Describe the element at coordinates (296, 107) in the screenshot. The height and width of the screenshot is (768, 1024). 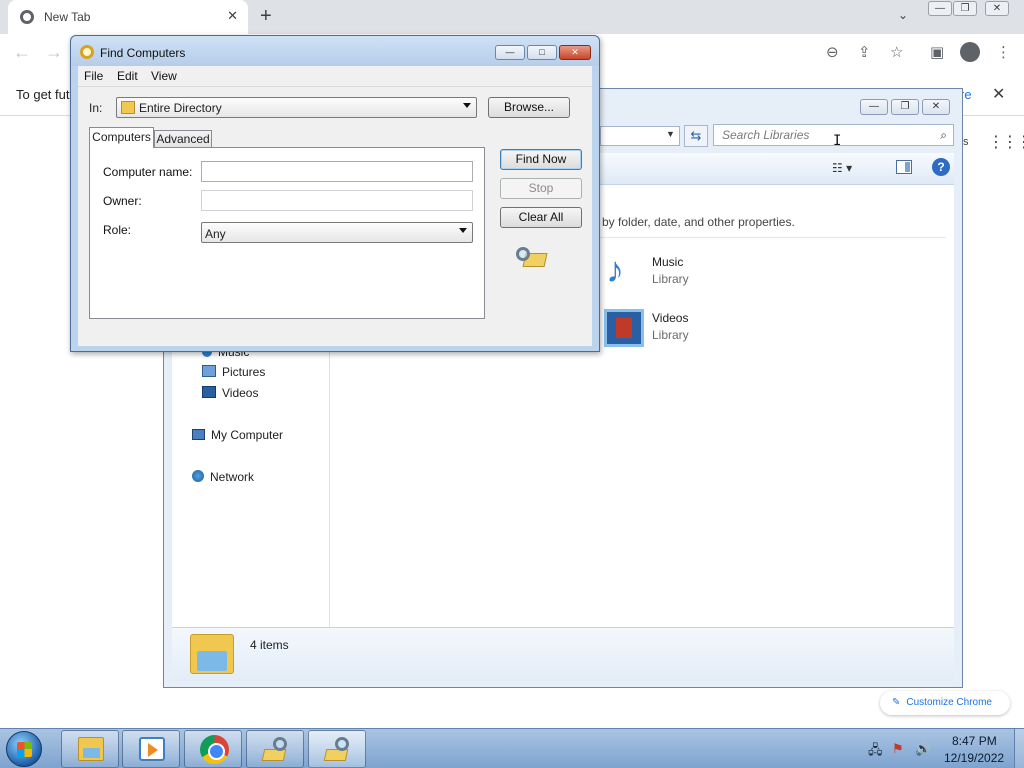
I see `in-scope-select: Entire Directory` at that location.